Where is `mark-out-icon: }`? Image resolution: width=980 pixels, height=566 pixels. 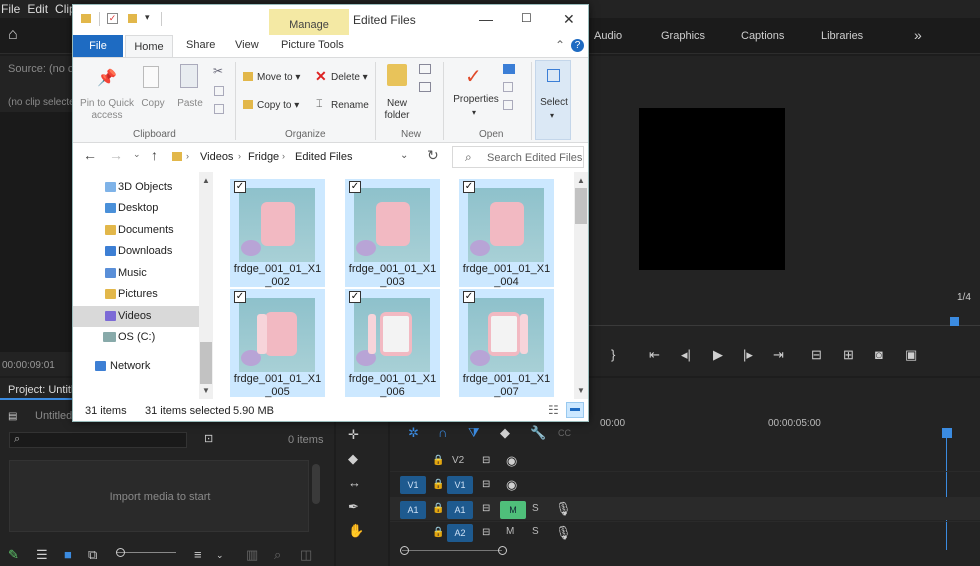 mark-out-icon: } is located at coordinates (613, 355).